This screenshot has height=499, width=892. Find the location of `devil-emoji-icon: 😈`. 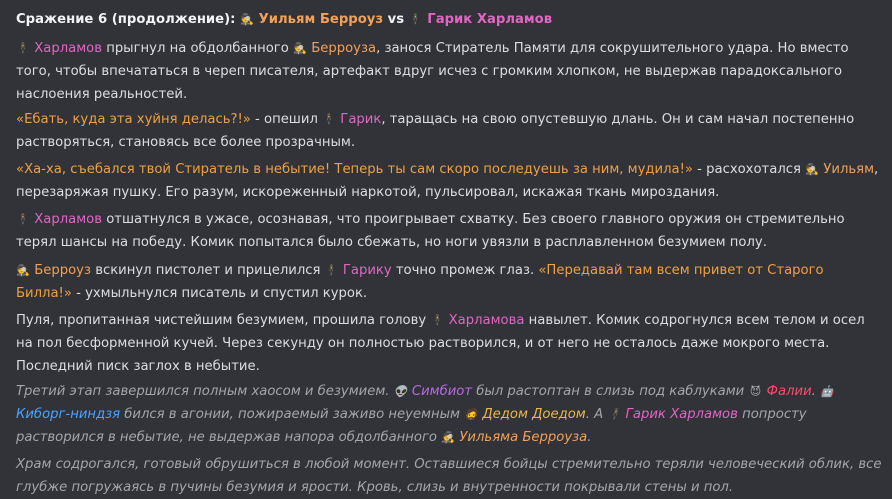

devil-emoji-icon: 😈 is located at coordinates (755, 391).